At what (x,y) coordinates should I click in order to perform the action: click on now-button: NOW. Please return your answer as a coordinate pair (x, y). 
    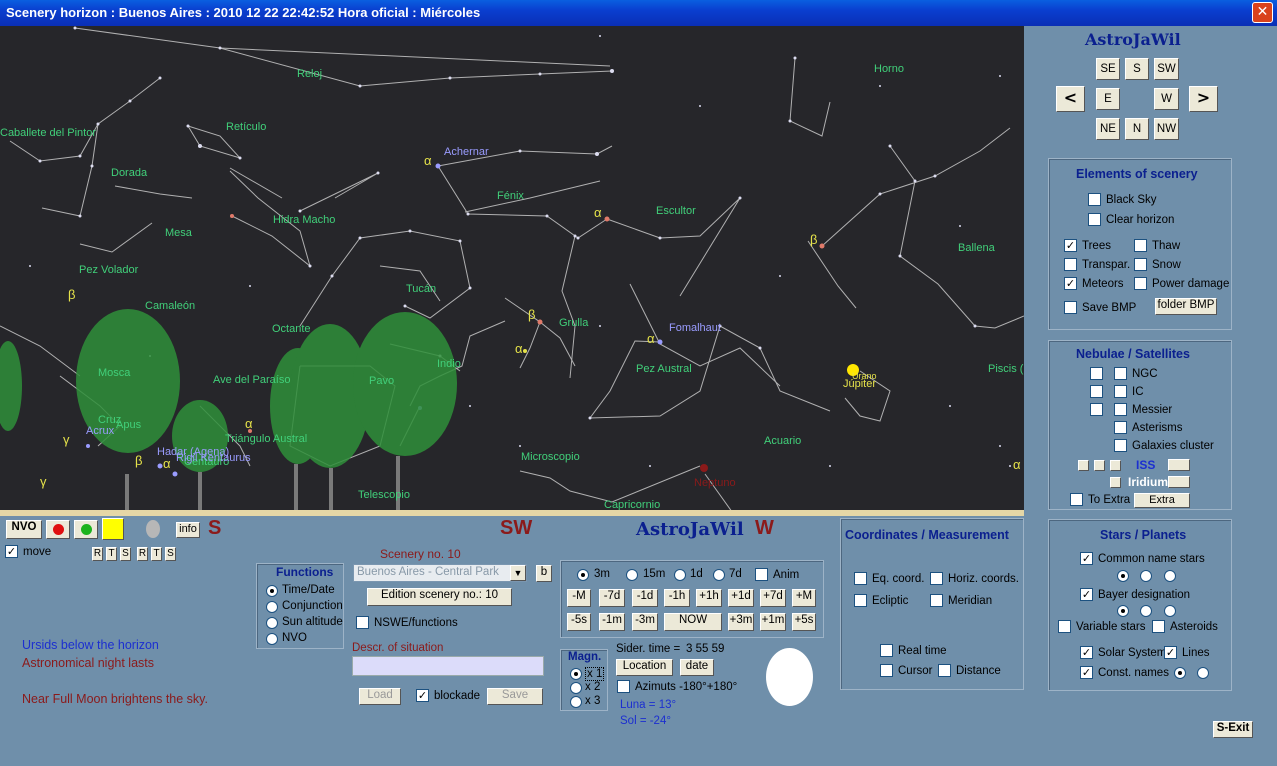
    Looking at the image, I should click on (693, 622).